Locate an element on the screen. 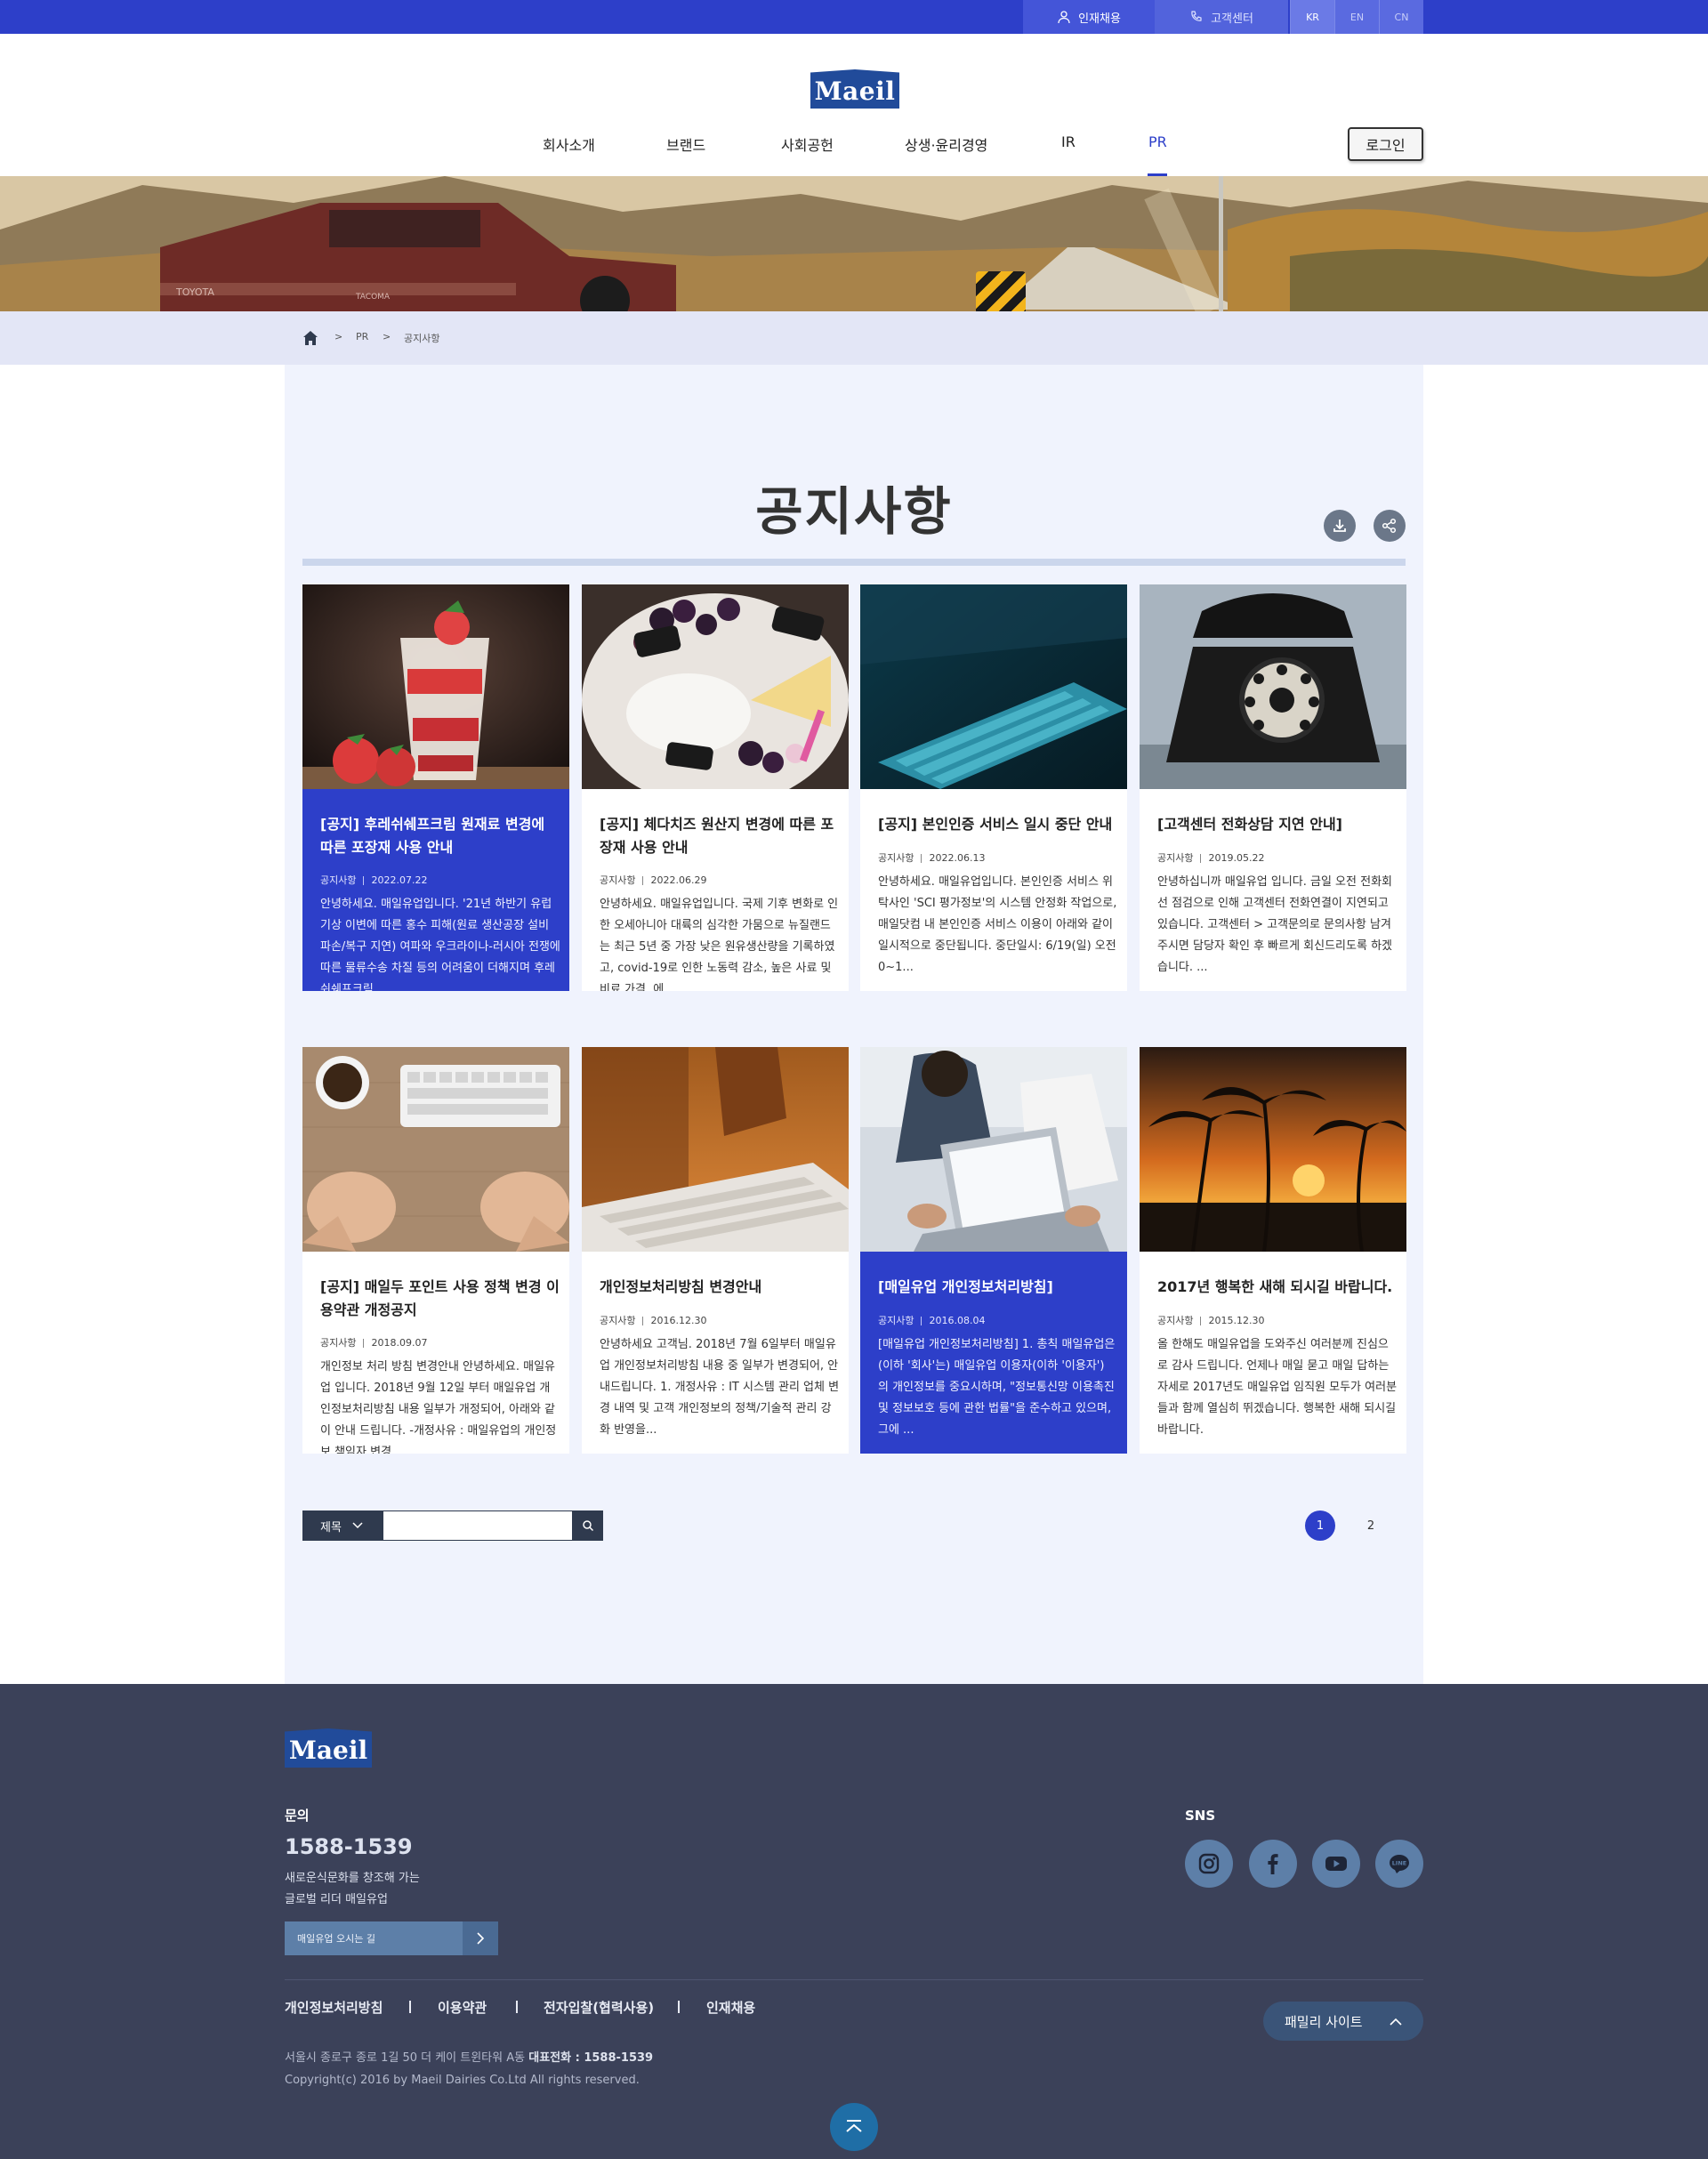 The height and width of the screenshot is (2159, 1708). footer-link-separator is located at coordinates (410, 2007).